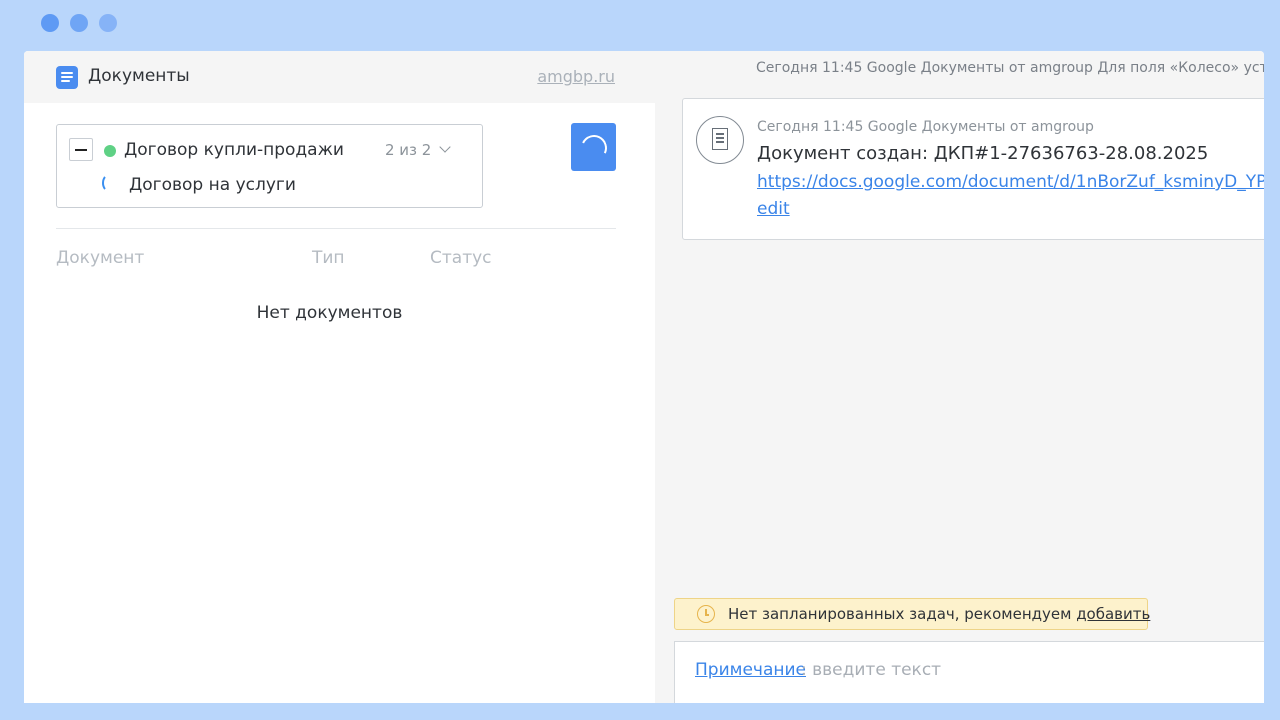 Image resolution: width=1280 pixels, height=720 pixels. What do you see at coordinates (108, 23) in the screenshot?
I see `window-maximize-dot` at bounding box center [108, 23].